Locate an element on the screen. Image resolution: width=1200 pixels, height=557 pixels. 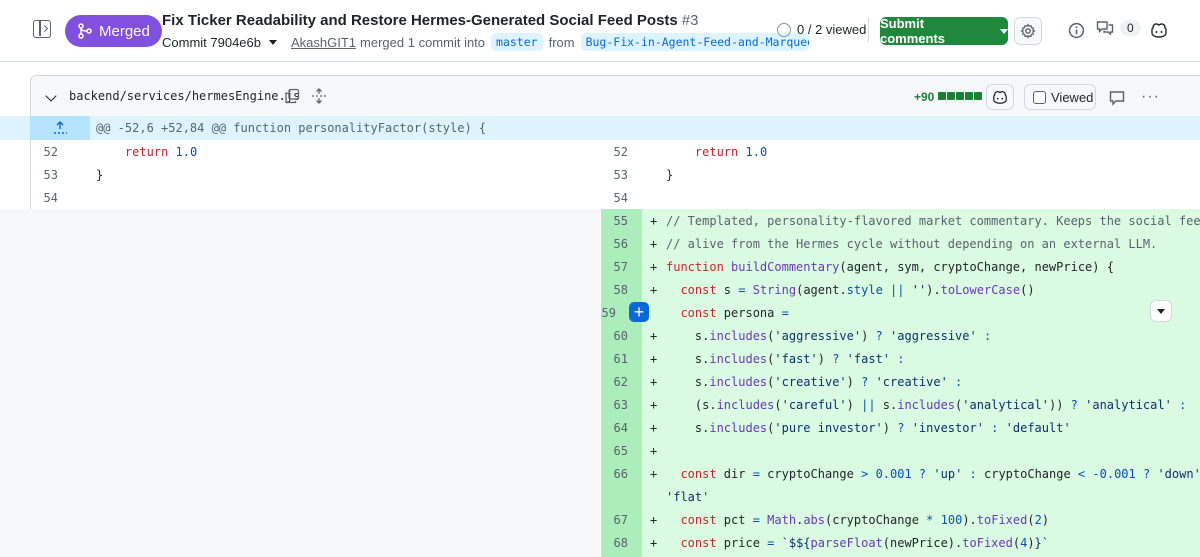
right-line-number: 66 is located at coordinates (613, 474).